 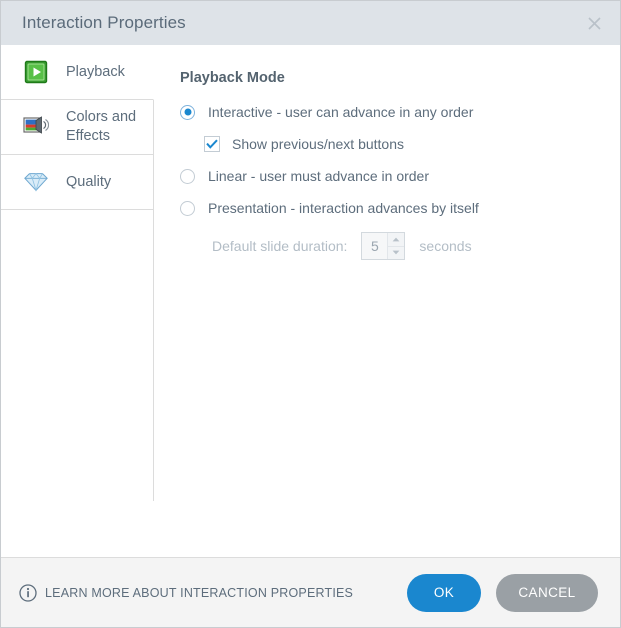 What do you see at coordinates (199, 592) in the screenshot?
I see `learn-more-text: LEARN MORE ABOUT INTERACTION PROPERTIES` at bounding box center [199, 592].